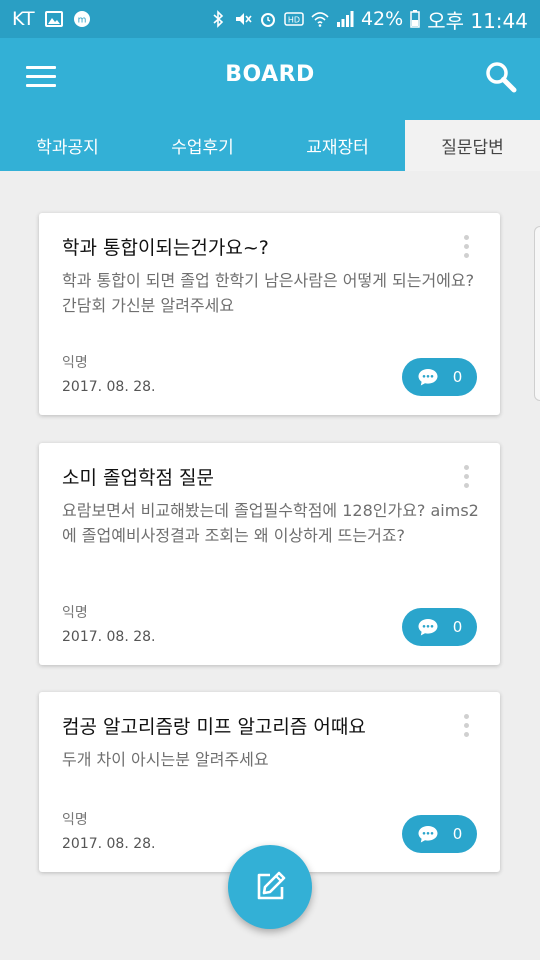 The height and width of the screenshot is (960, 540). Describe the element at coordinates (537, 313) in the screenshot. I see `scroll-edge-indicator` at that location.